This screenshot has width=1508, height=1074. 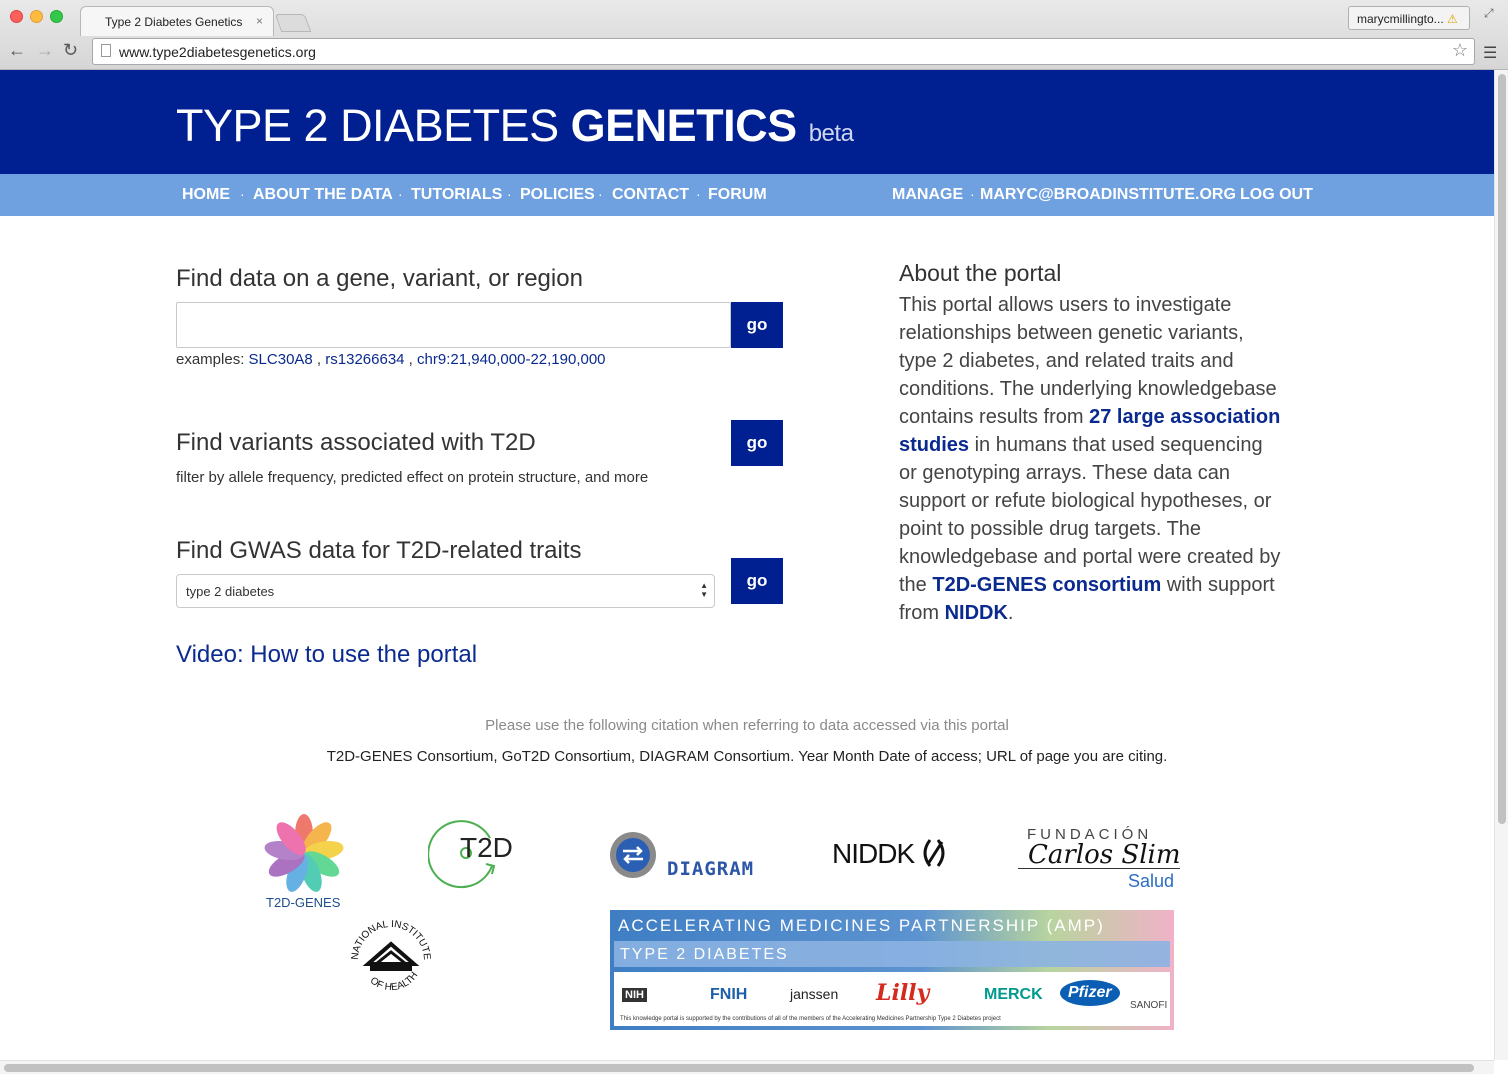 What do you see at coordinates (814, 994) in the screenshot?
I see `amp-partner-janssen: janssen` at bounding box center [814, 994].